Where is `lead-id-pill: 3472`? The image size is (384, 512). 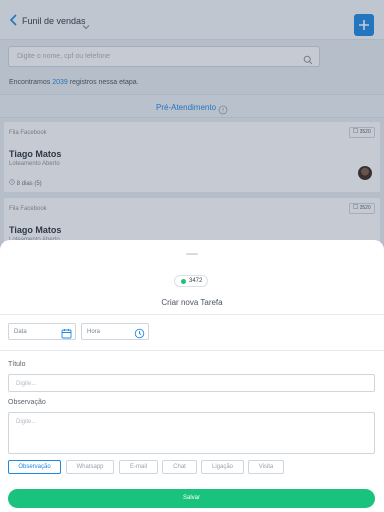 lead-id-pill: 3472 is located at coordinates (191, 281).